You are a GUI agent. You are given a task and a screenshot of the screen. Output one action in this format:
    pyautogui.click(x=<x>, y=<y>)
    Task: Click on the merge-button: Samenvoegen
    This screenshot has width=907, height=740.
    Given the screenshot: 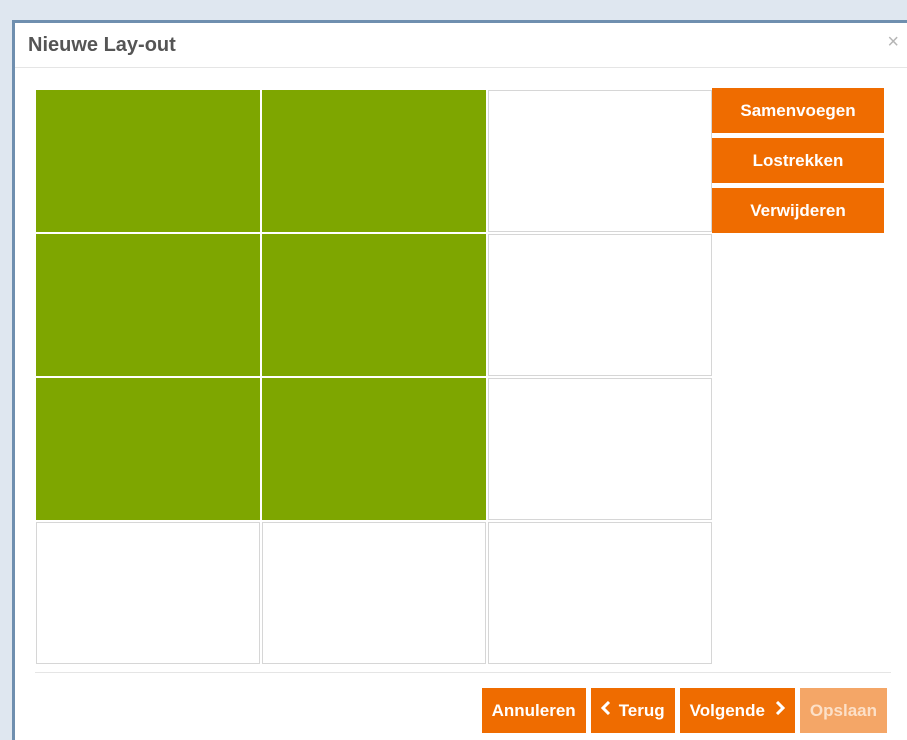 What is the action you would take?
    pyautogui.click(x=798, y=110)
    